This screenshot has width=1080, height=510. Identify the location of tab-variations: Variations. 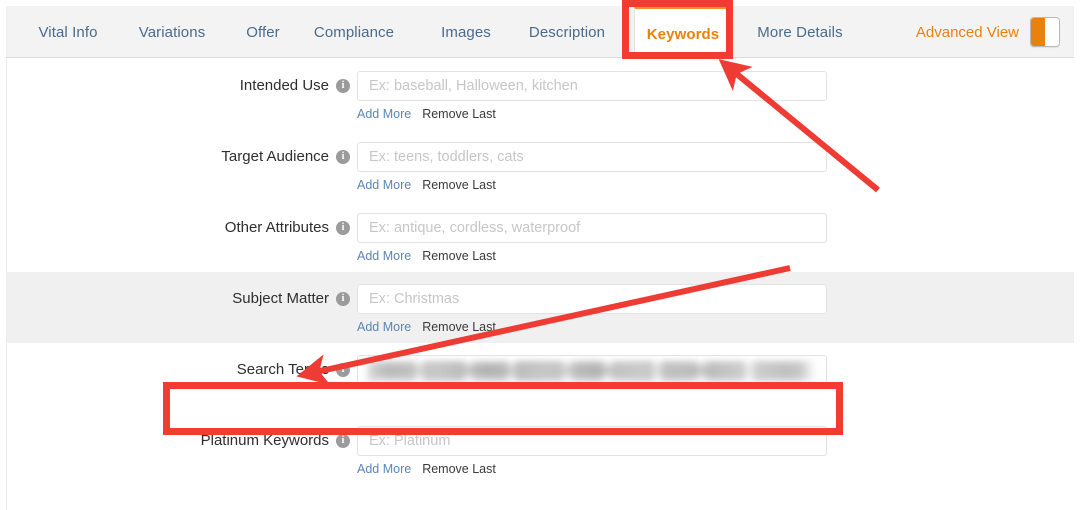
(172, 32).